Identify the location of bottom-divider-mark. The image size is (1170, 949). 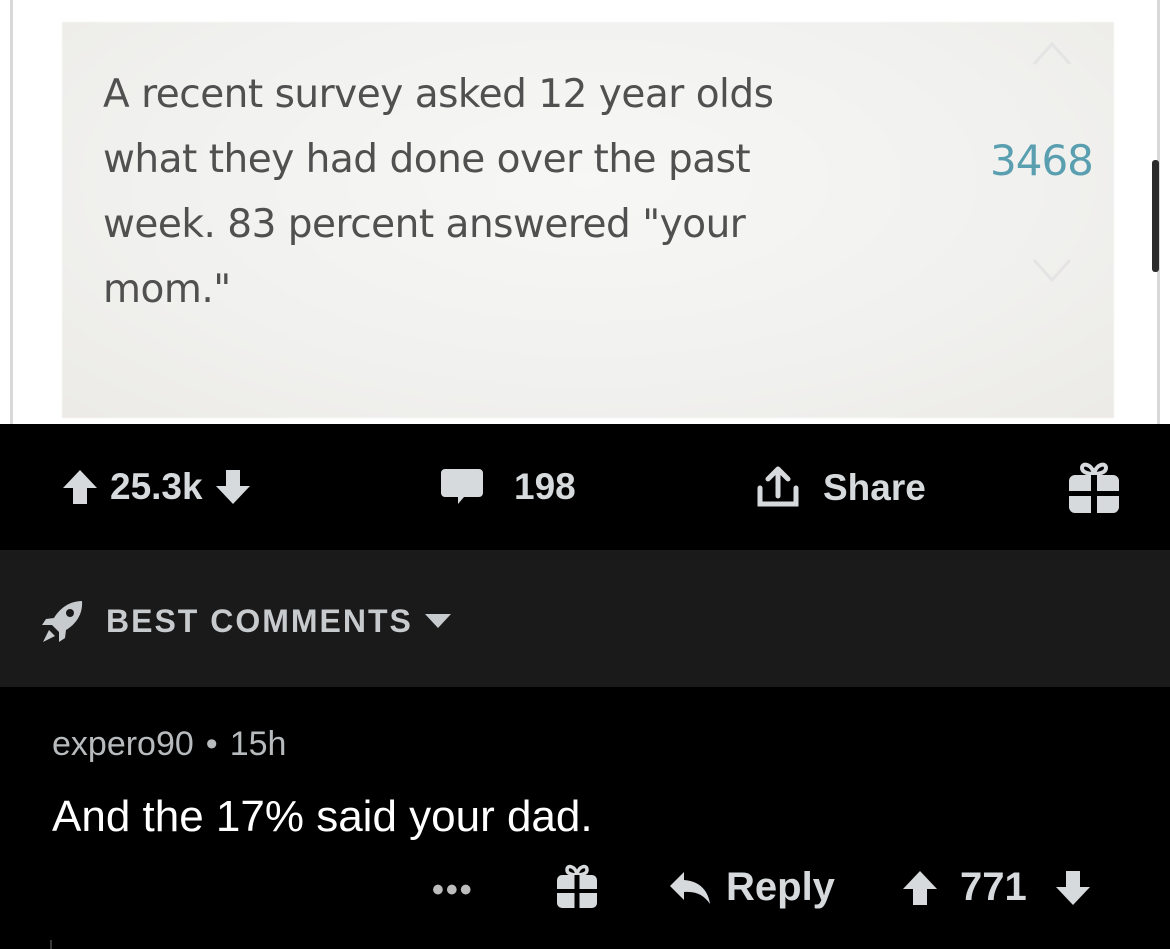
(51, 944).